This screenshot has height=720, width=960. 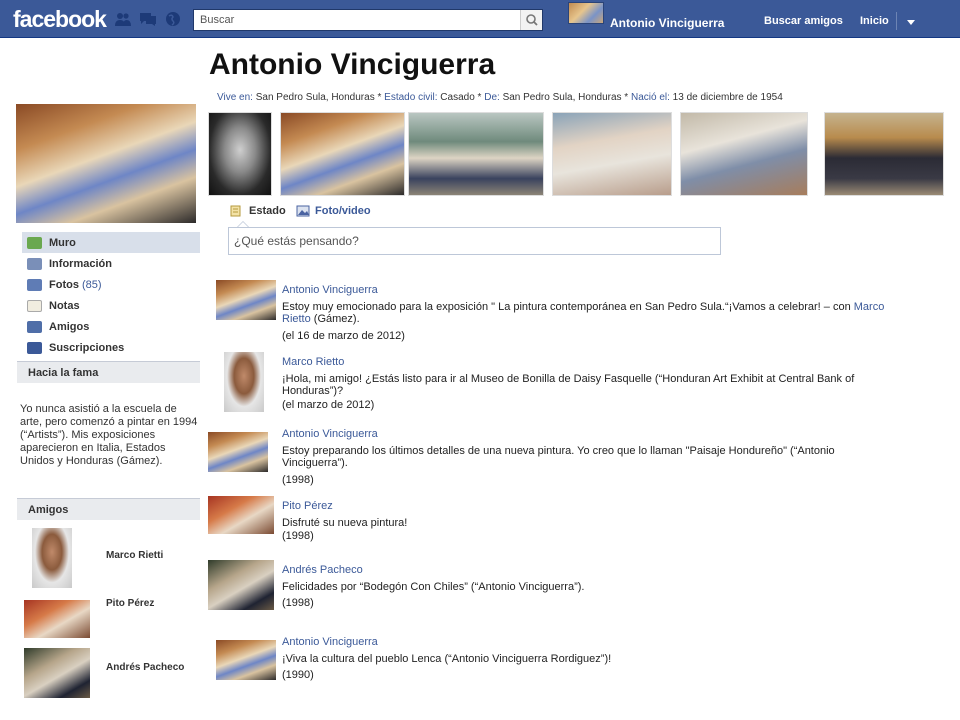 What do you see at coordinates (34, 263) in the screenshot?
I see `info-icon` at bounding box center [34, 263].